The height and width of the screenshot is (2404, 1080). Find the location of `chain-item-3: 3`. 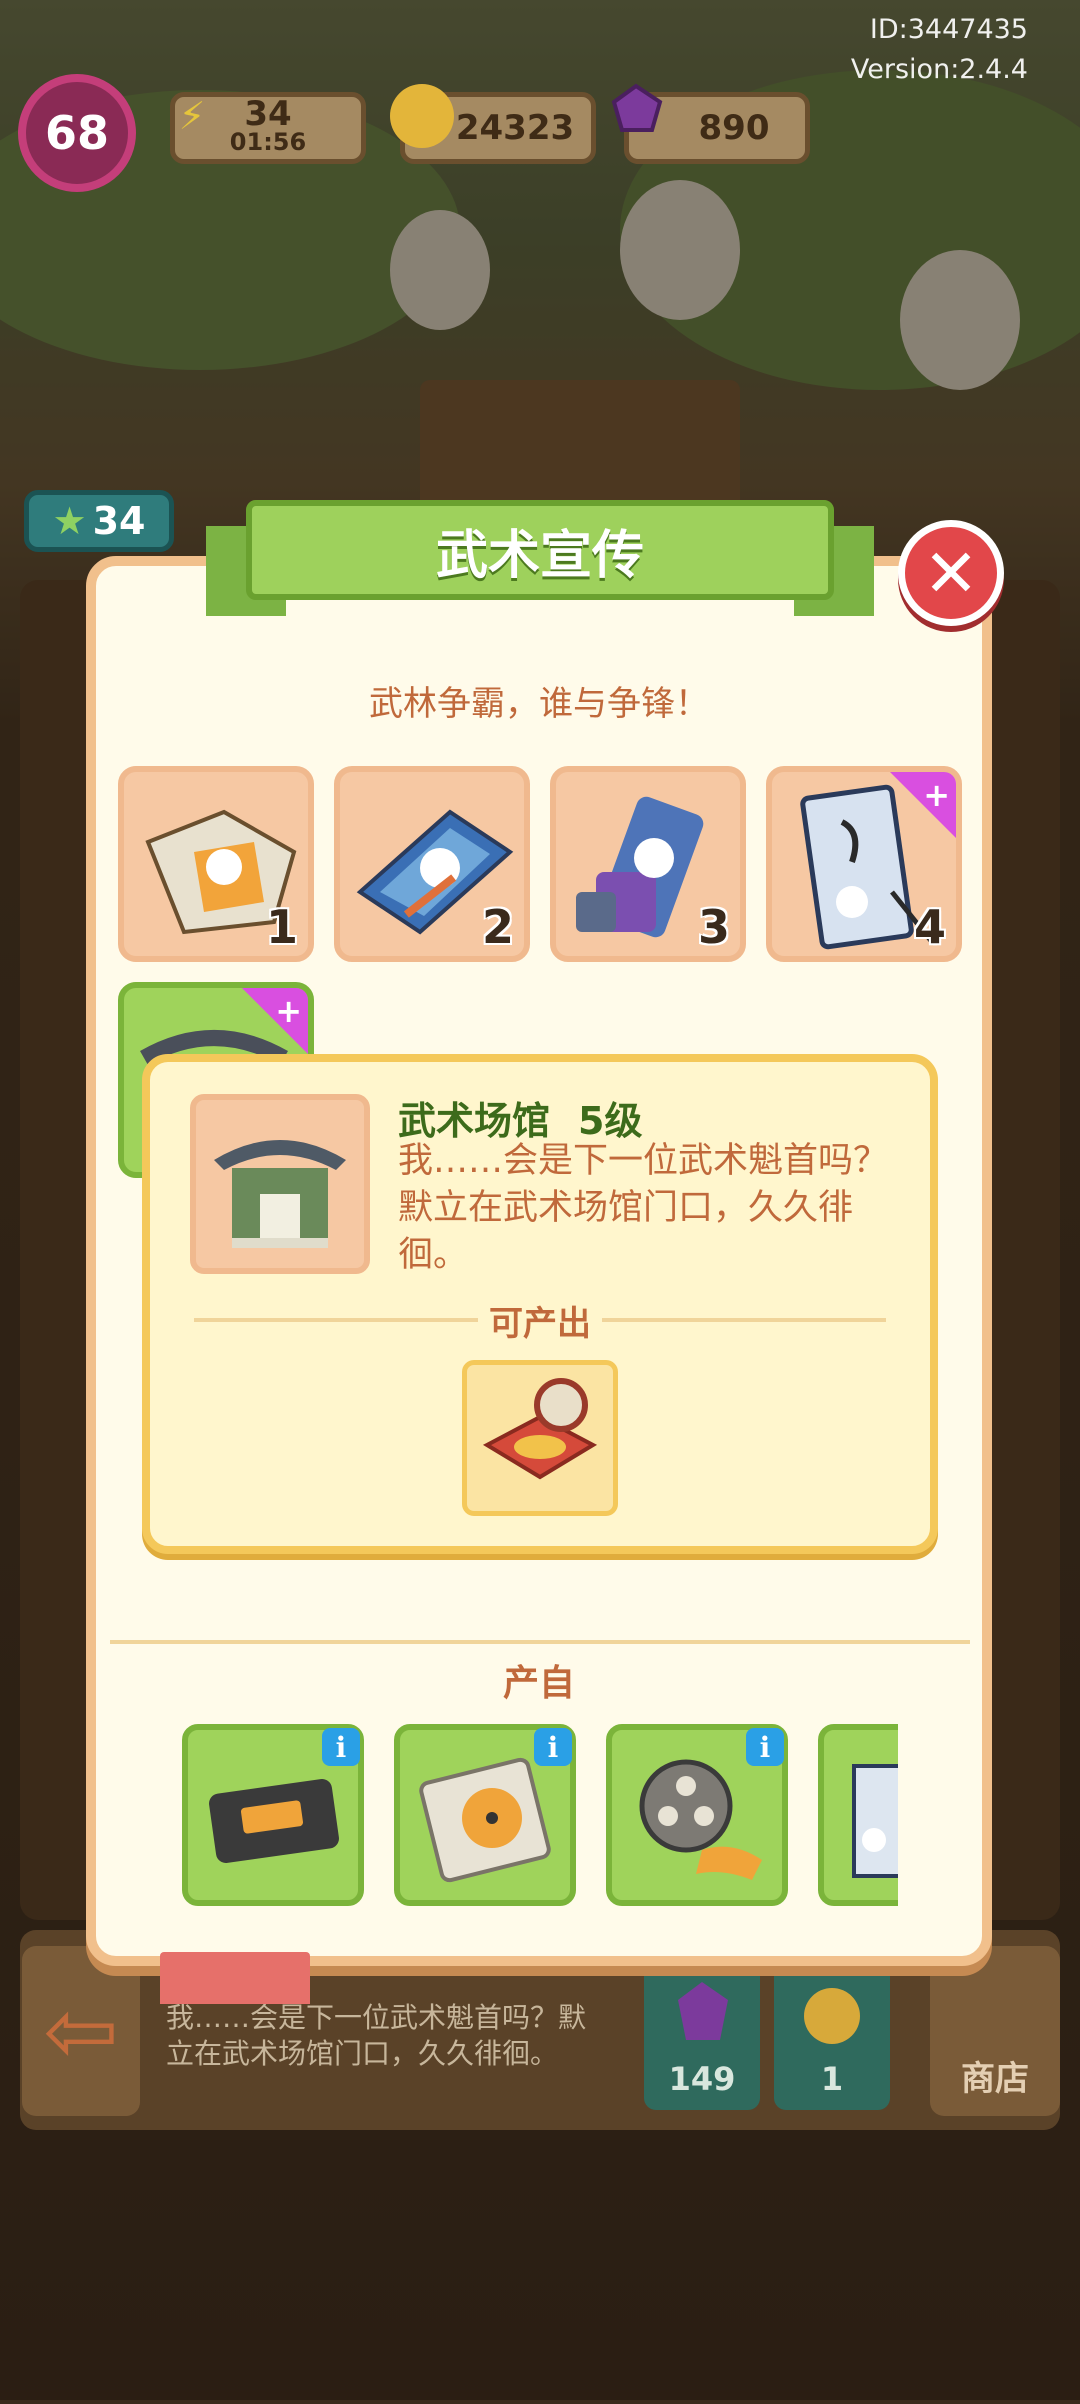

chain-item-3: 3 is located at coordinates (648, 864).